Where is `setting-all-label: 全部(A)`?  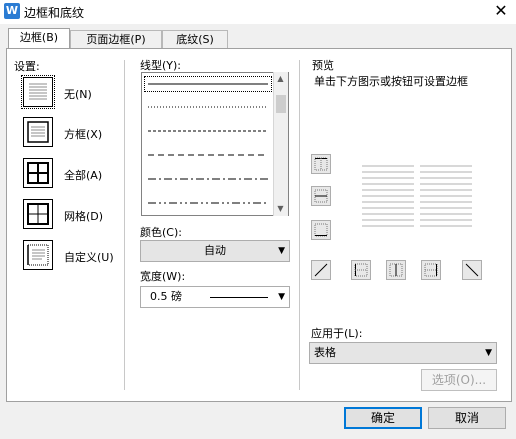 setting-all-label: 全部(A) is located at coordinates (83, 175).